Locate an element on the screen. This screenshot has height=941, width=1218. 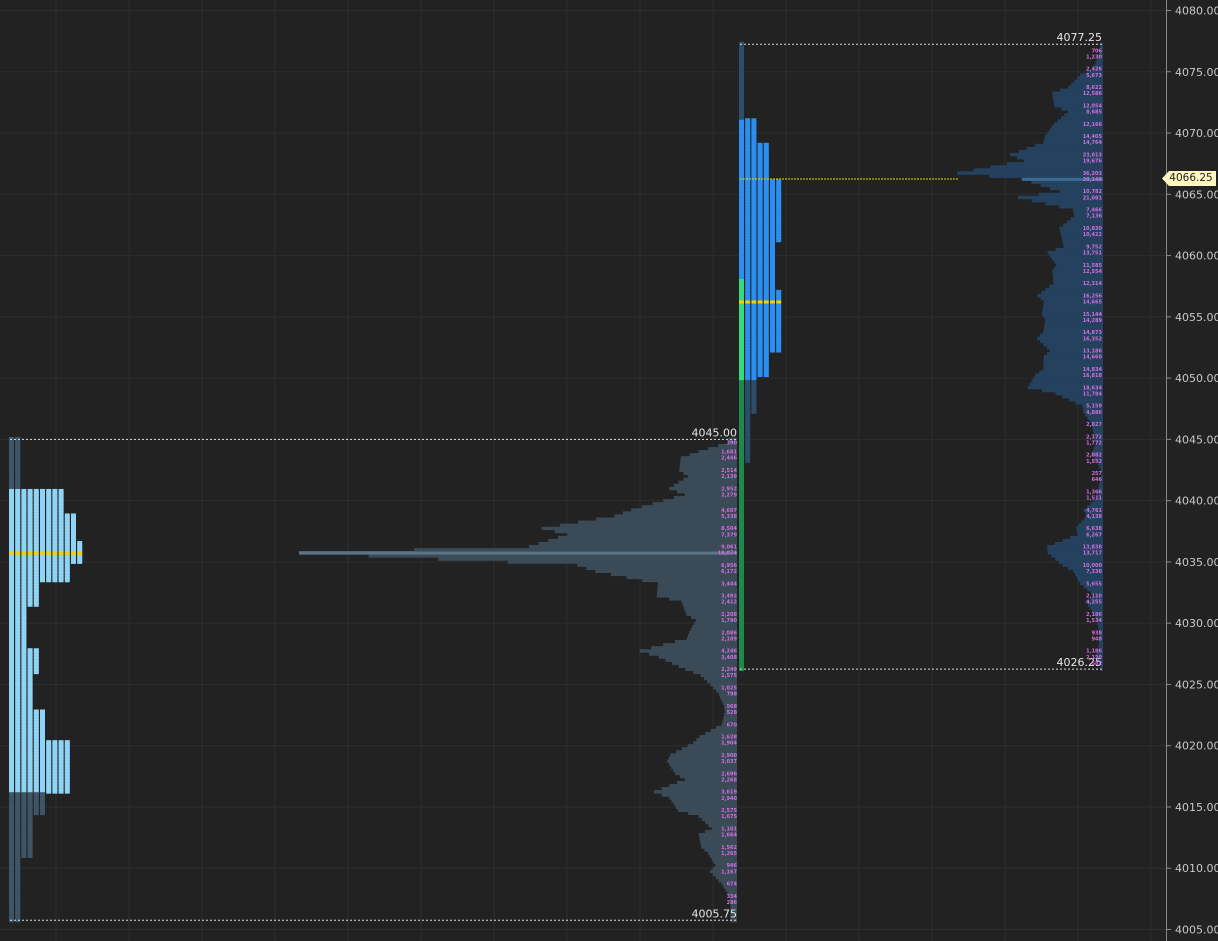
volume-label: 946 is located at coordinates (732, 866).